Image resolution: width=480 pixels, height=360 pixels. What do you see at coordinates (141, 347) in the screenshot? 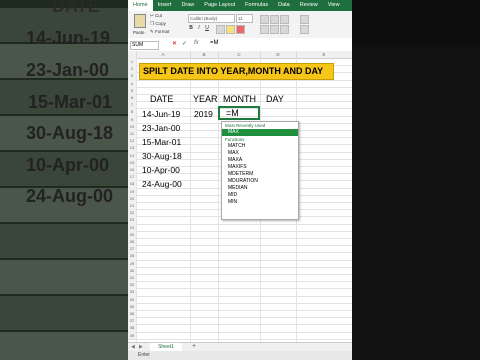
I see `next-sheet-icon: ▶` at bounding box center [141, 347].